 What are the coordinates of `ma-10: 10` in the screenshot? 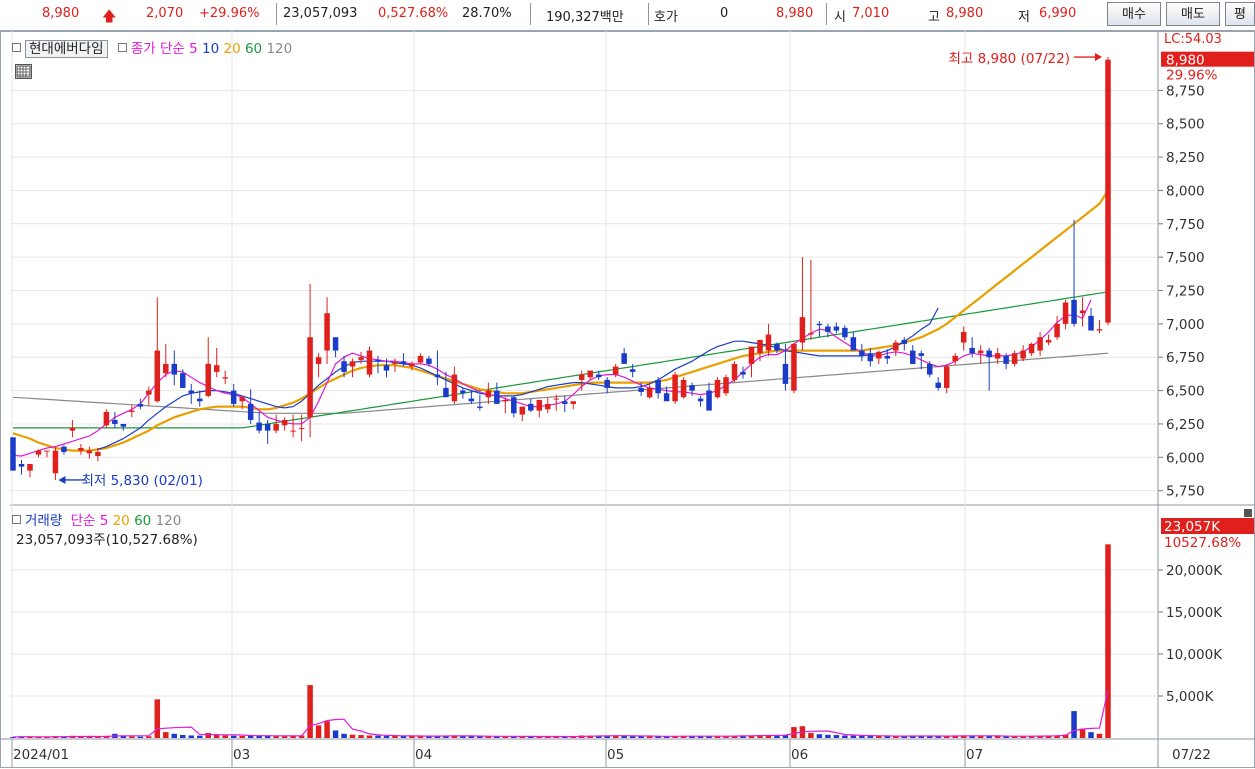 It's located at (211, 49).